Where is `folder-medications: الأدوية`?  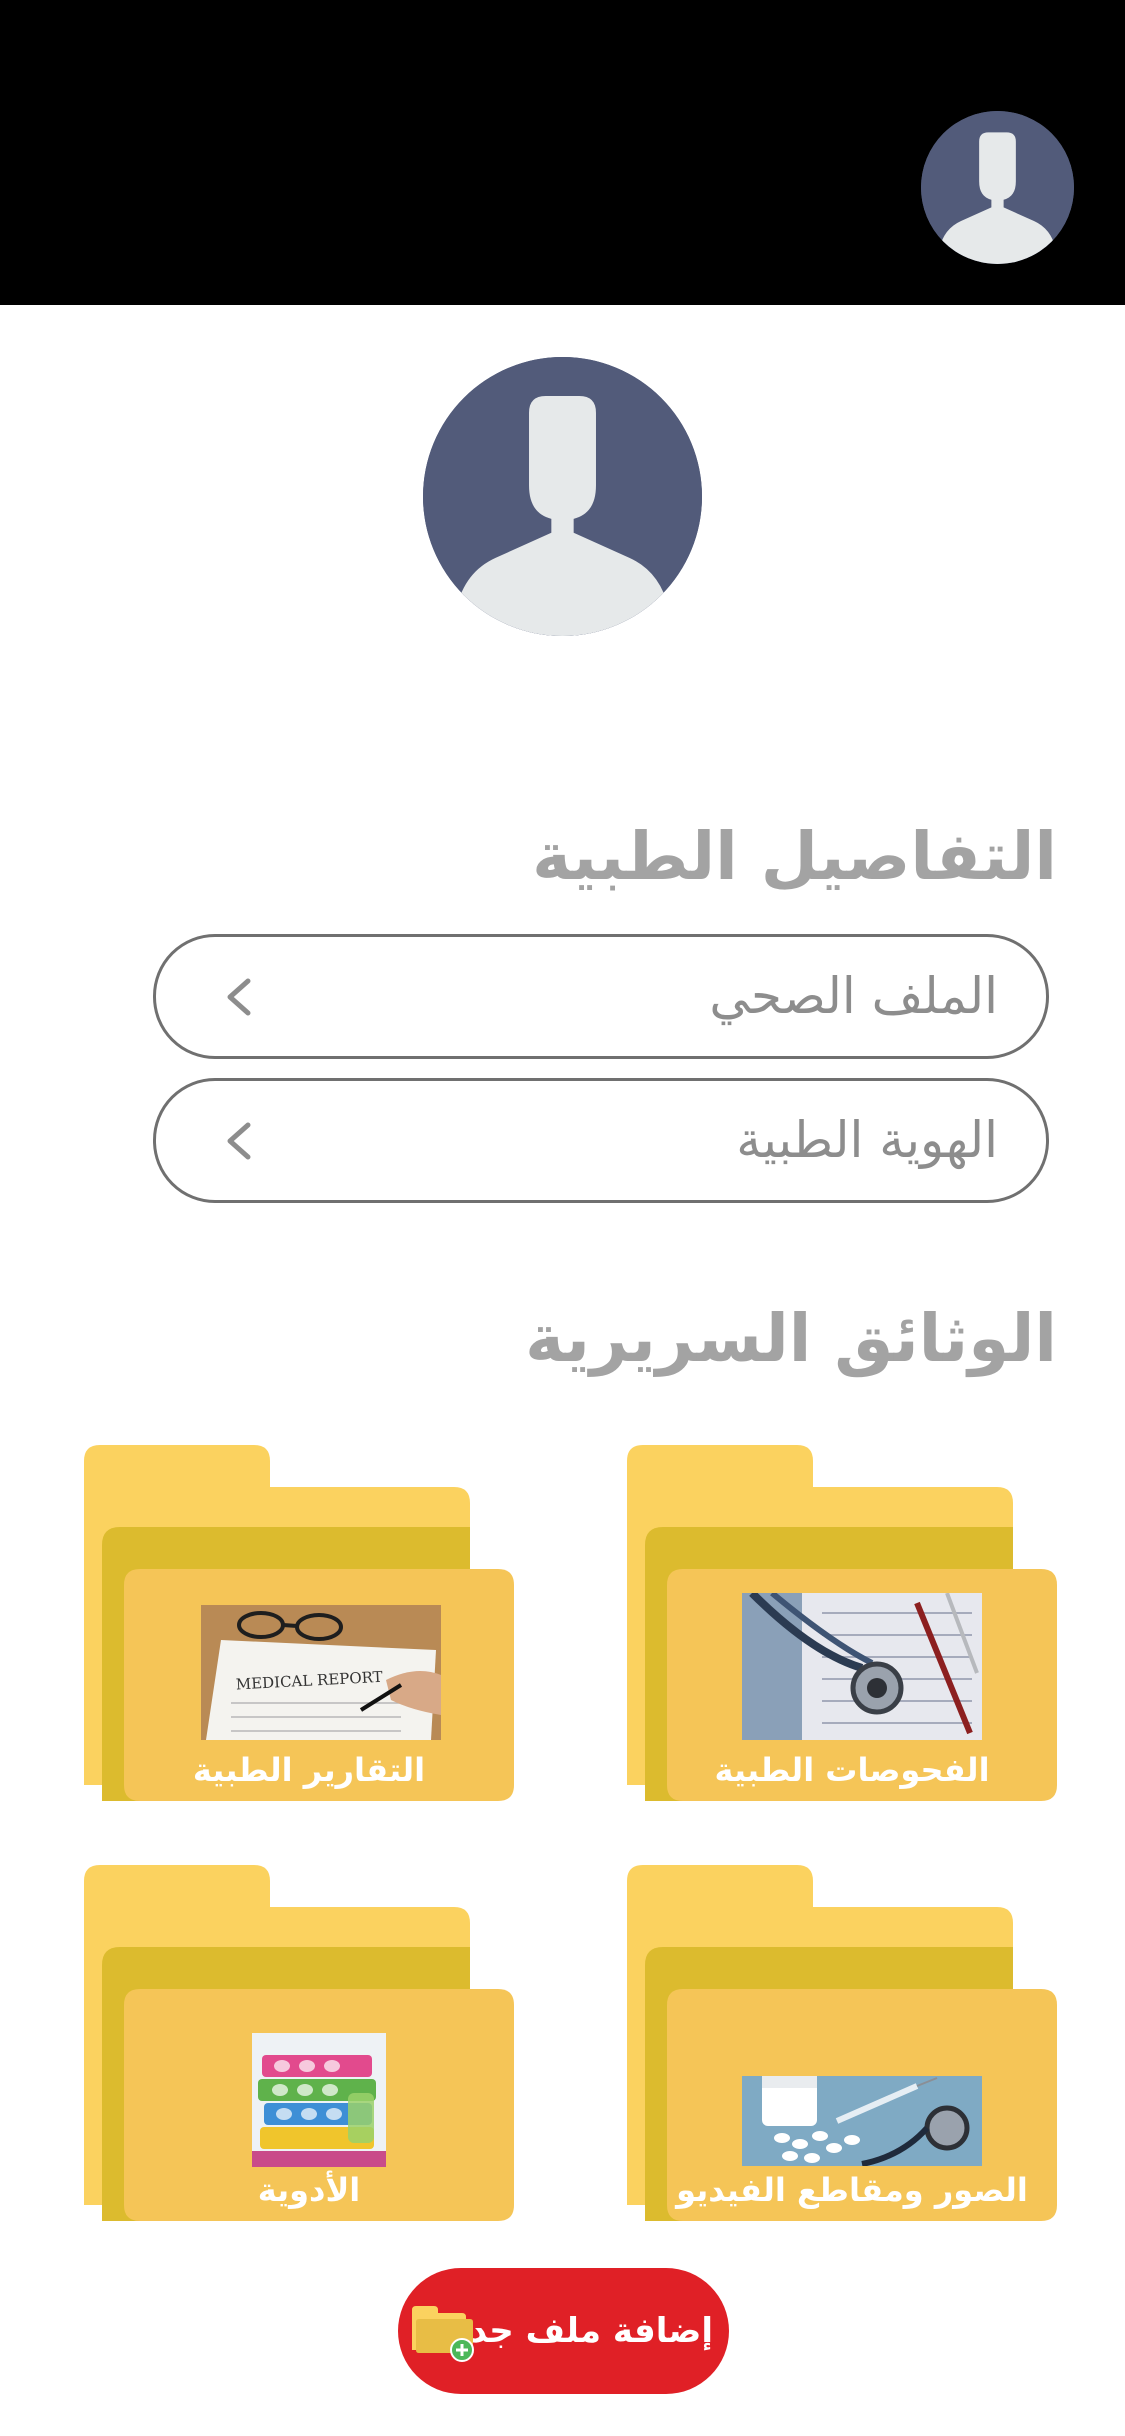 folder-medications: الأدوية is located at coordinates (299, 2043).